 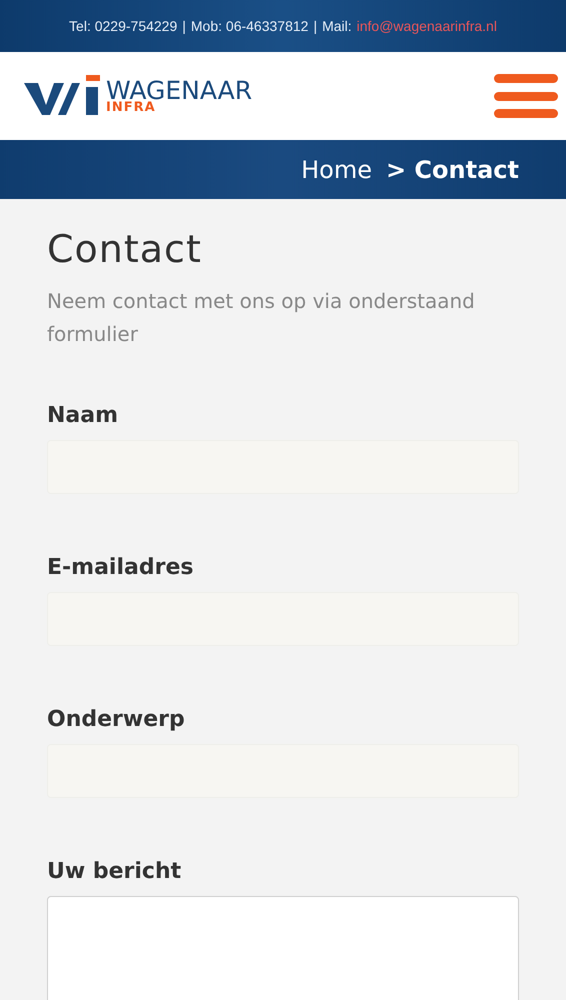 What do you see at coordinates (63, 96) in the screenshot?
I see `logo-mark-icon` at bounding box center [63, 96].